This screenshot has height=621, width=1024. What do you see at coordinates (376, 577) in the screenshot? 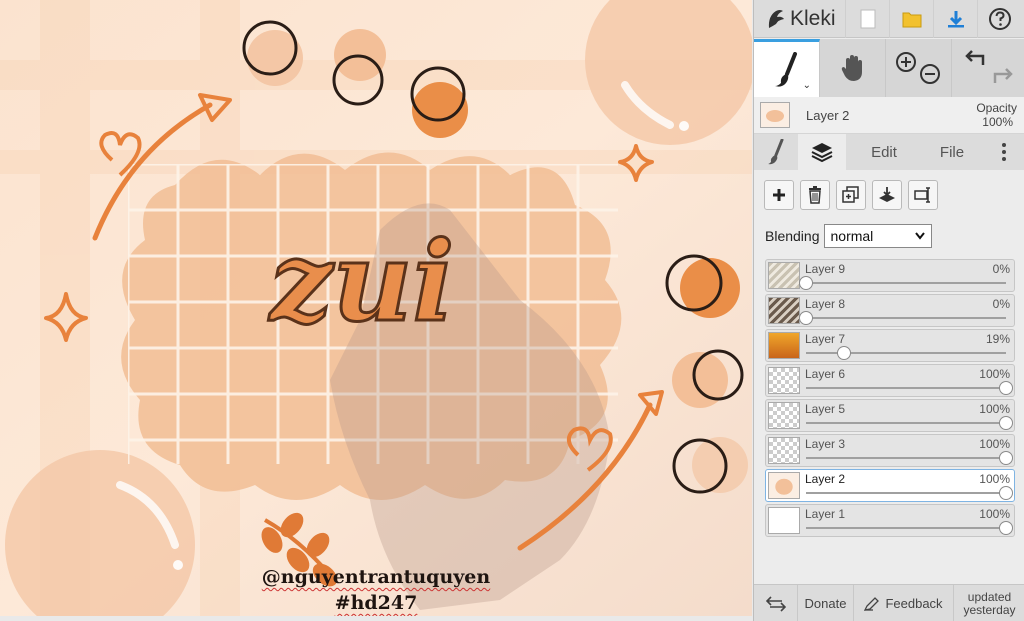
I see `credit-username: @nguyentrantuquyen` at bounding box center [376, 577].